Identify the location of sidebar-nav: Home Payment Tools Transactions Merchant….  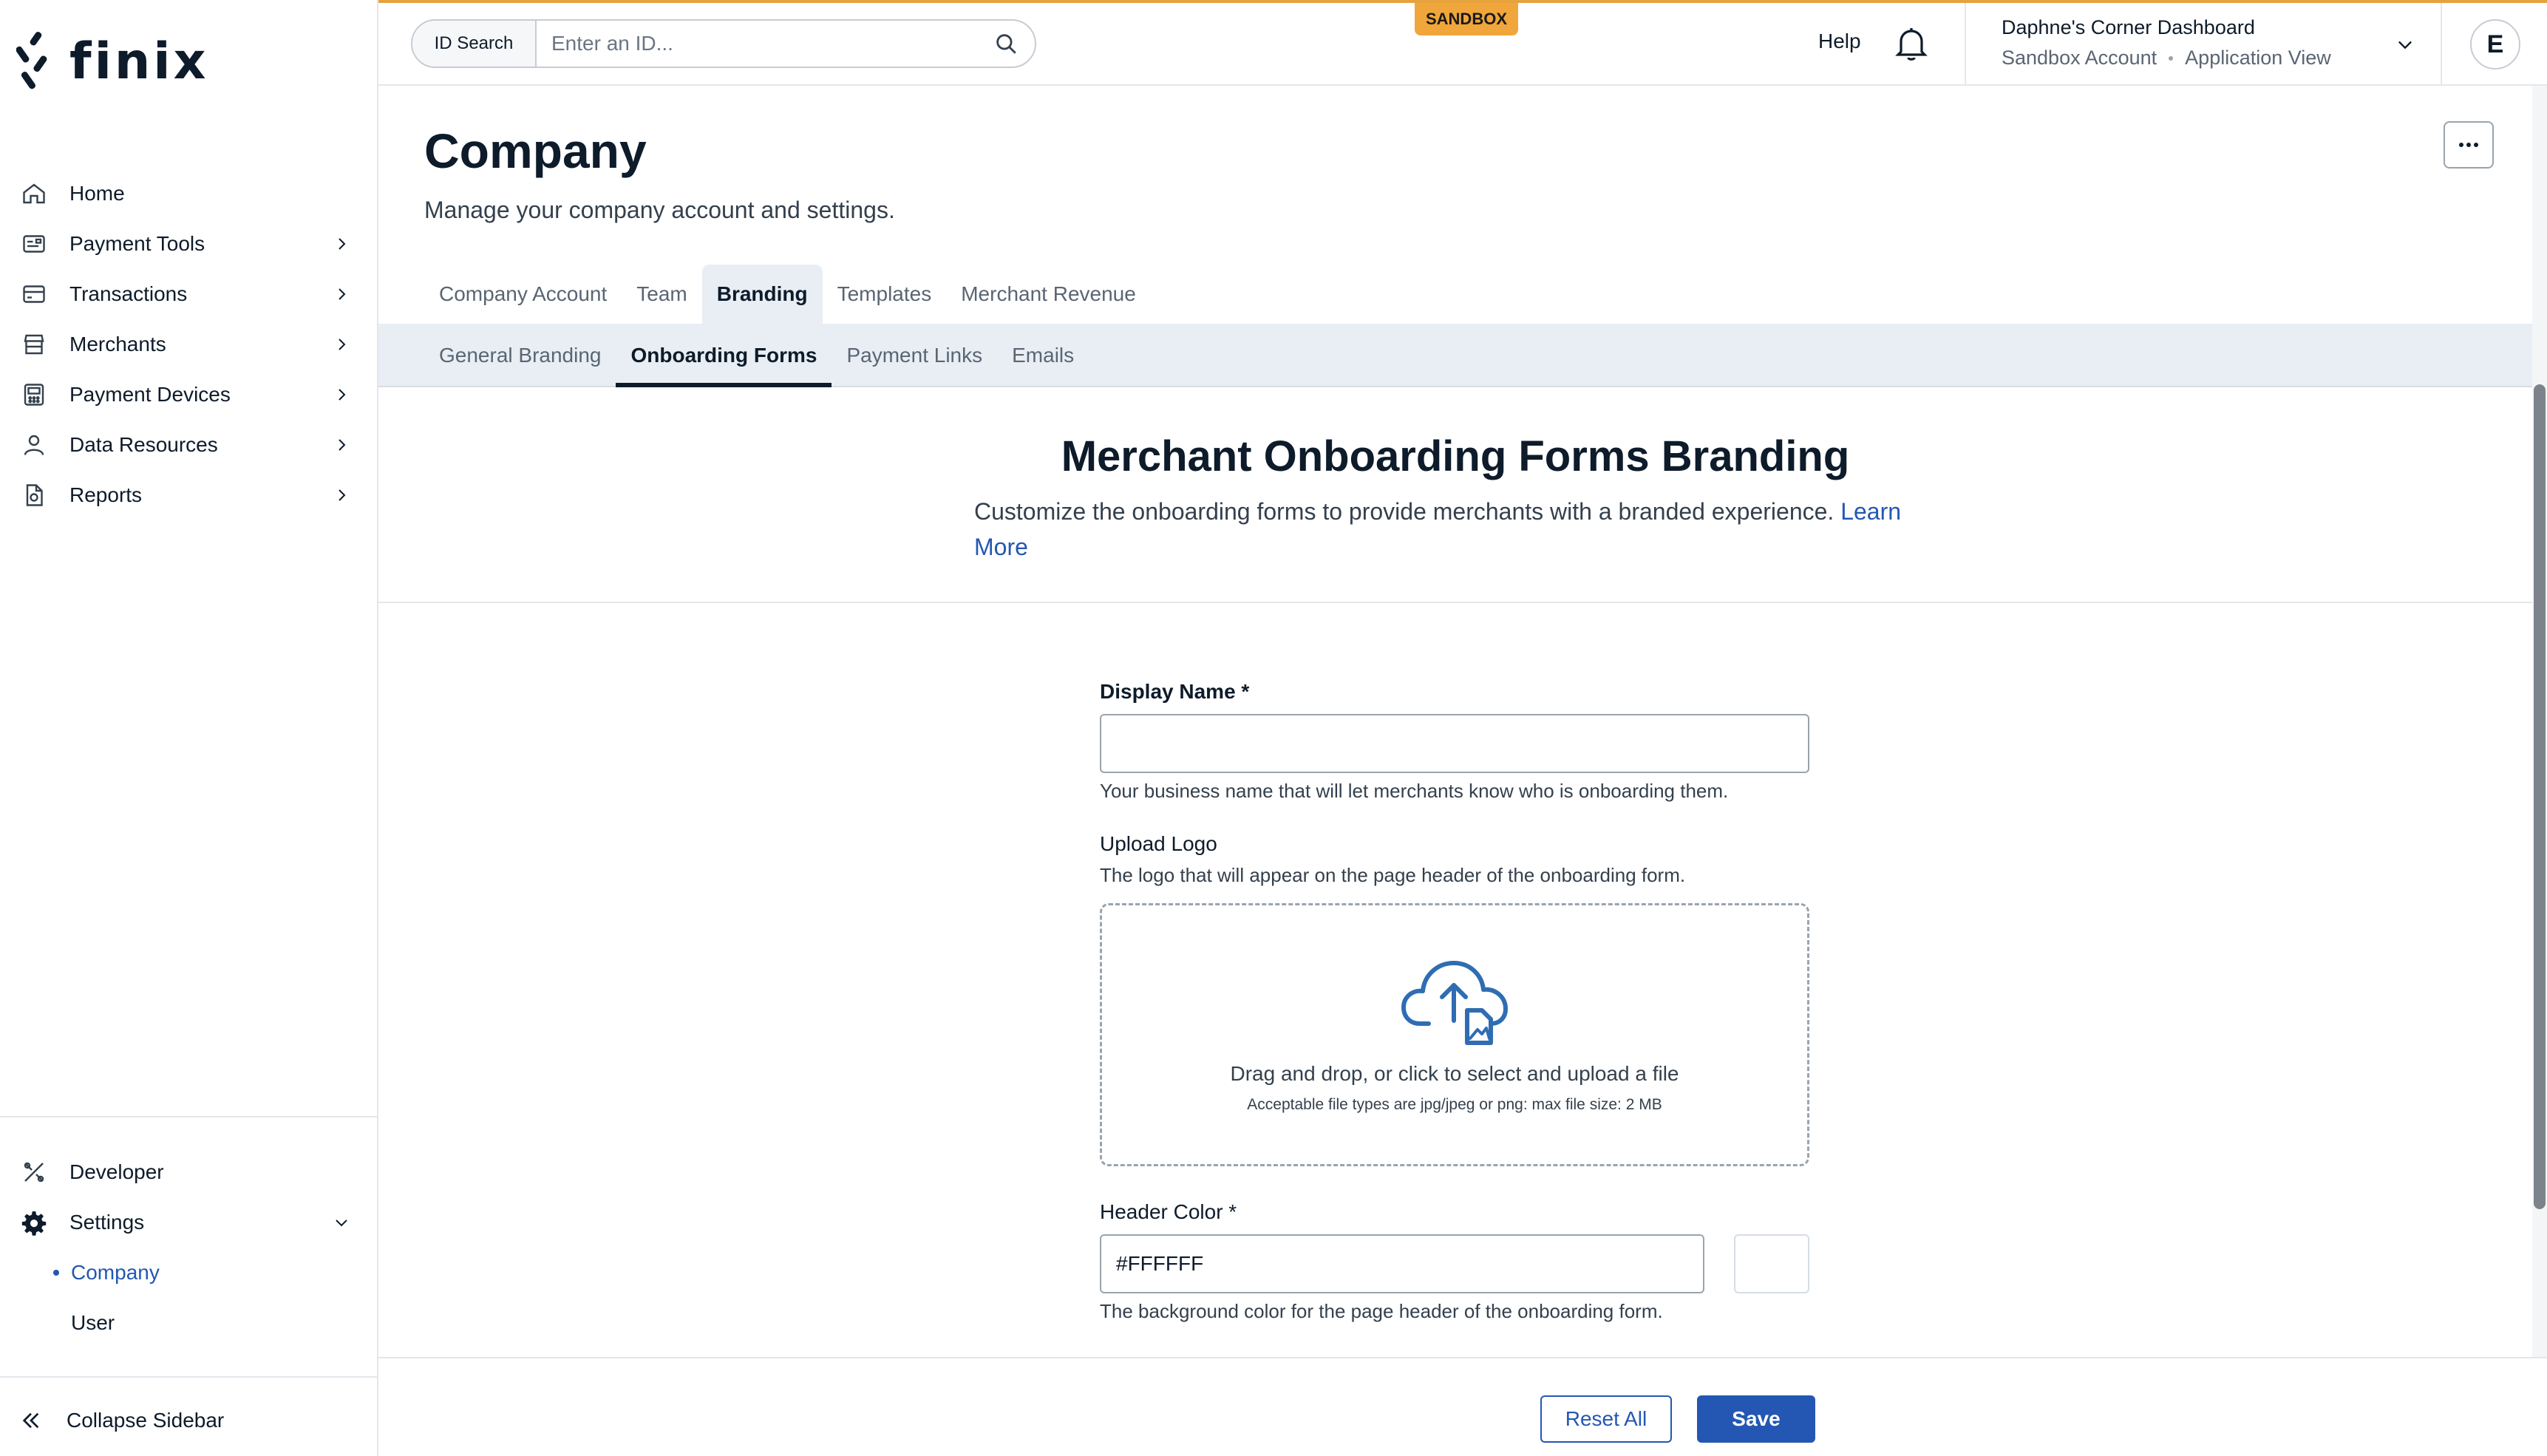
(188, 344).